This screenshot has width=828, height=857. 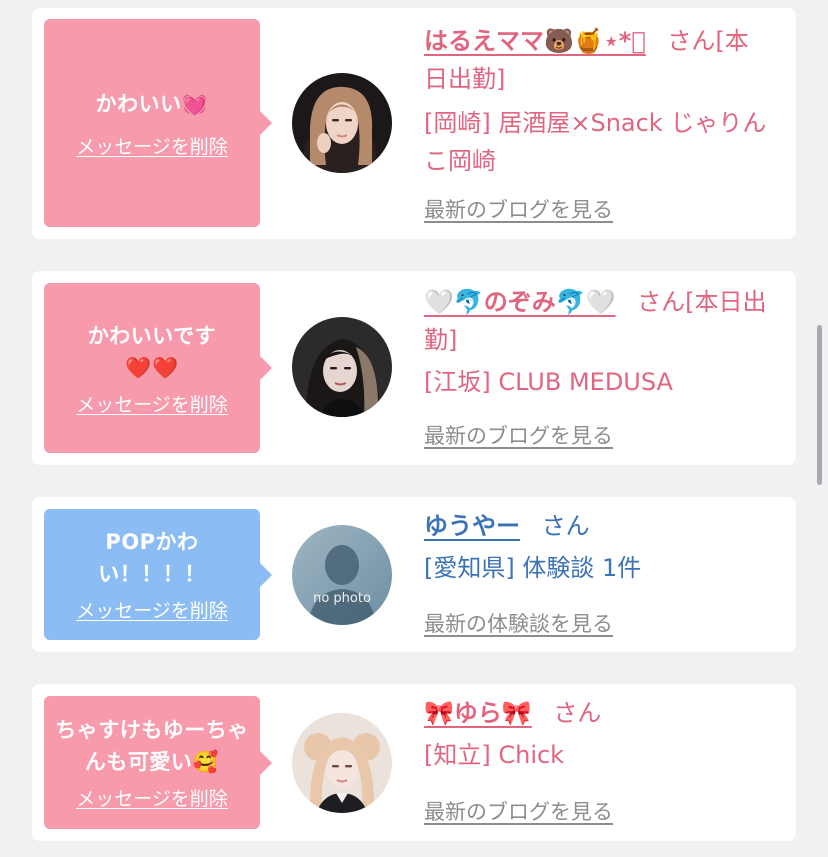 What do you see at coordinates (548, 382) in the screenshot?
I see `shop-label: [江坂] CLUB MEDUSA` at bounding box center [548, 382].